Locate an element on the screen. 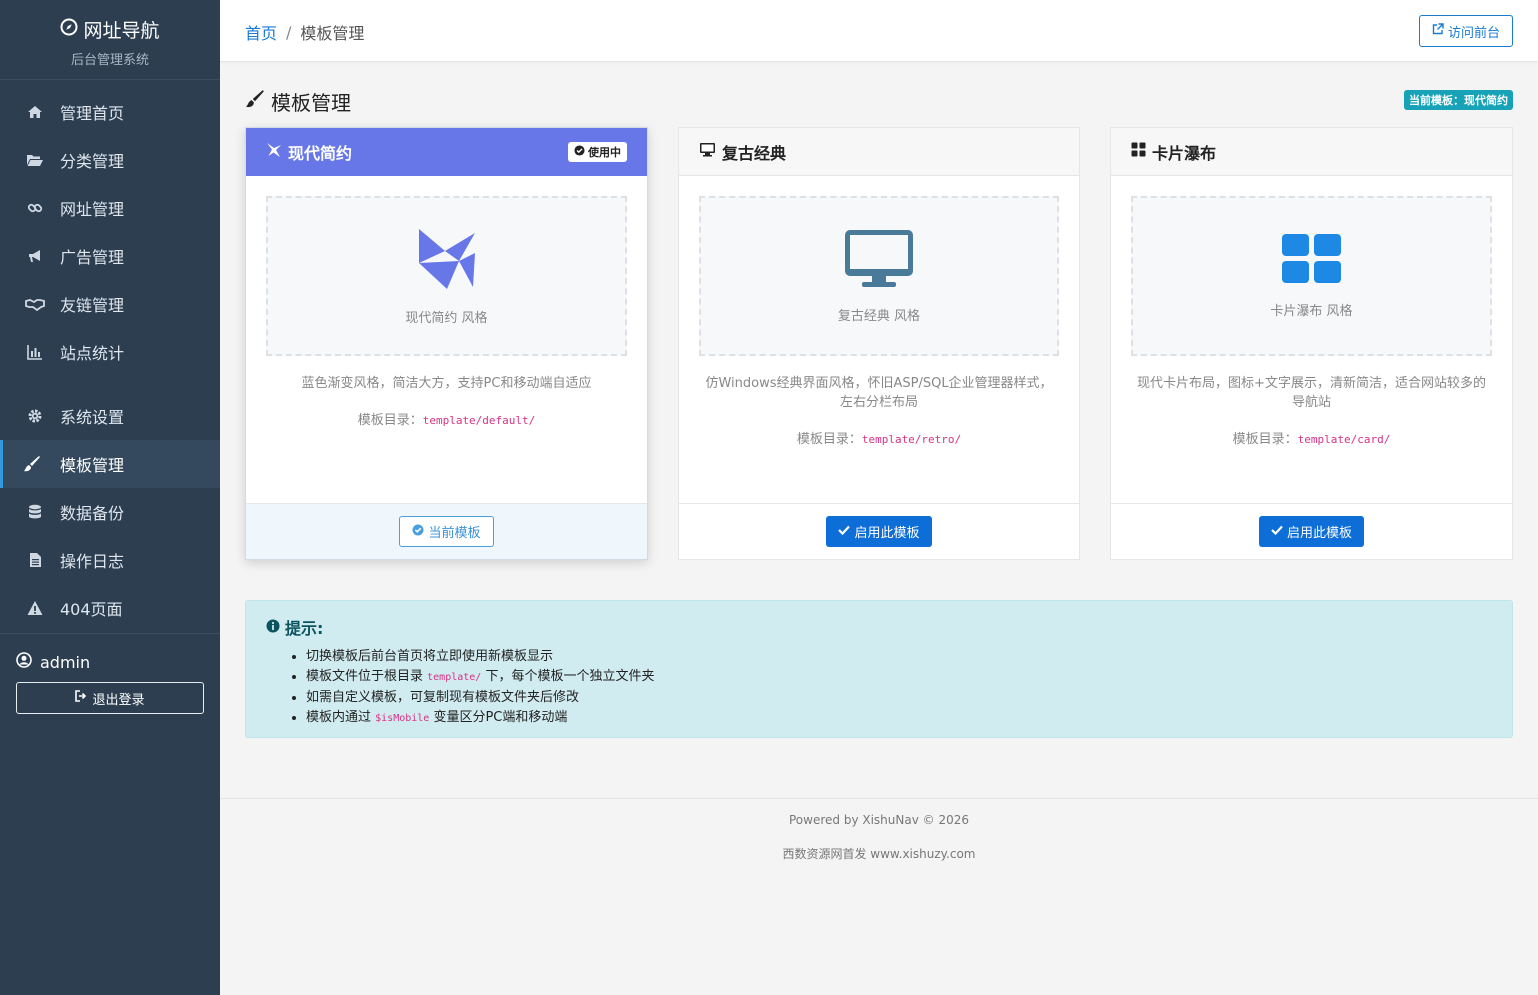 The width and height of the screenshot is (1538, 995). preview-label: 现代简约 风格 is located at coordinates (446, 318).